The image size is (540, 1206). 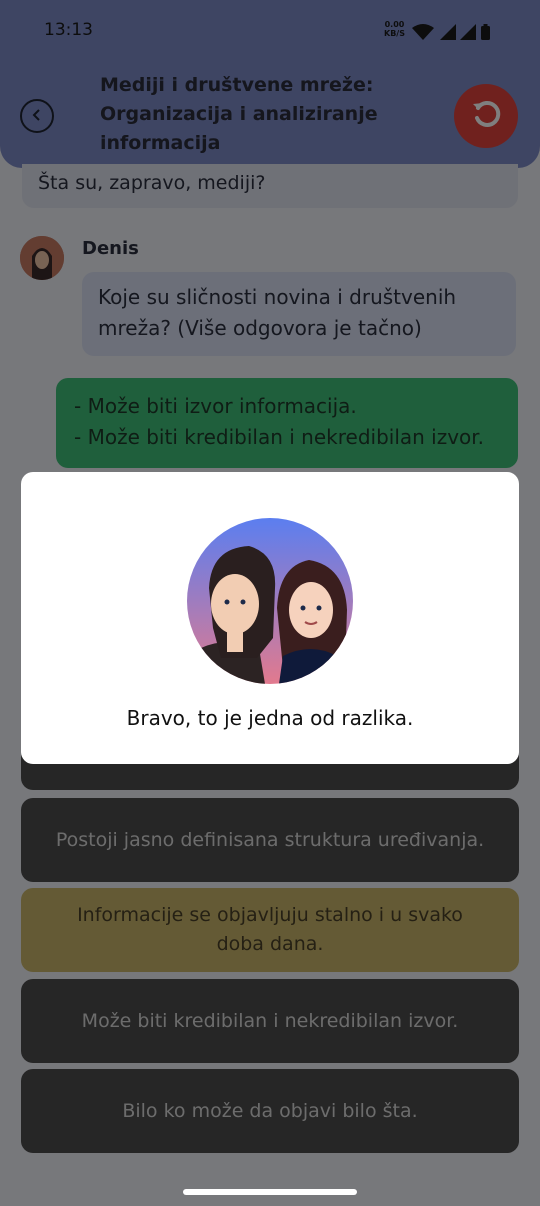 I want to click on feedback-message: Bravo, to je jedna od razlika., so click(x=270, y=718).